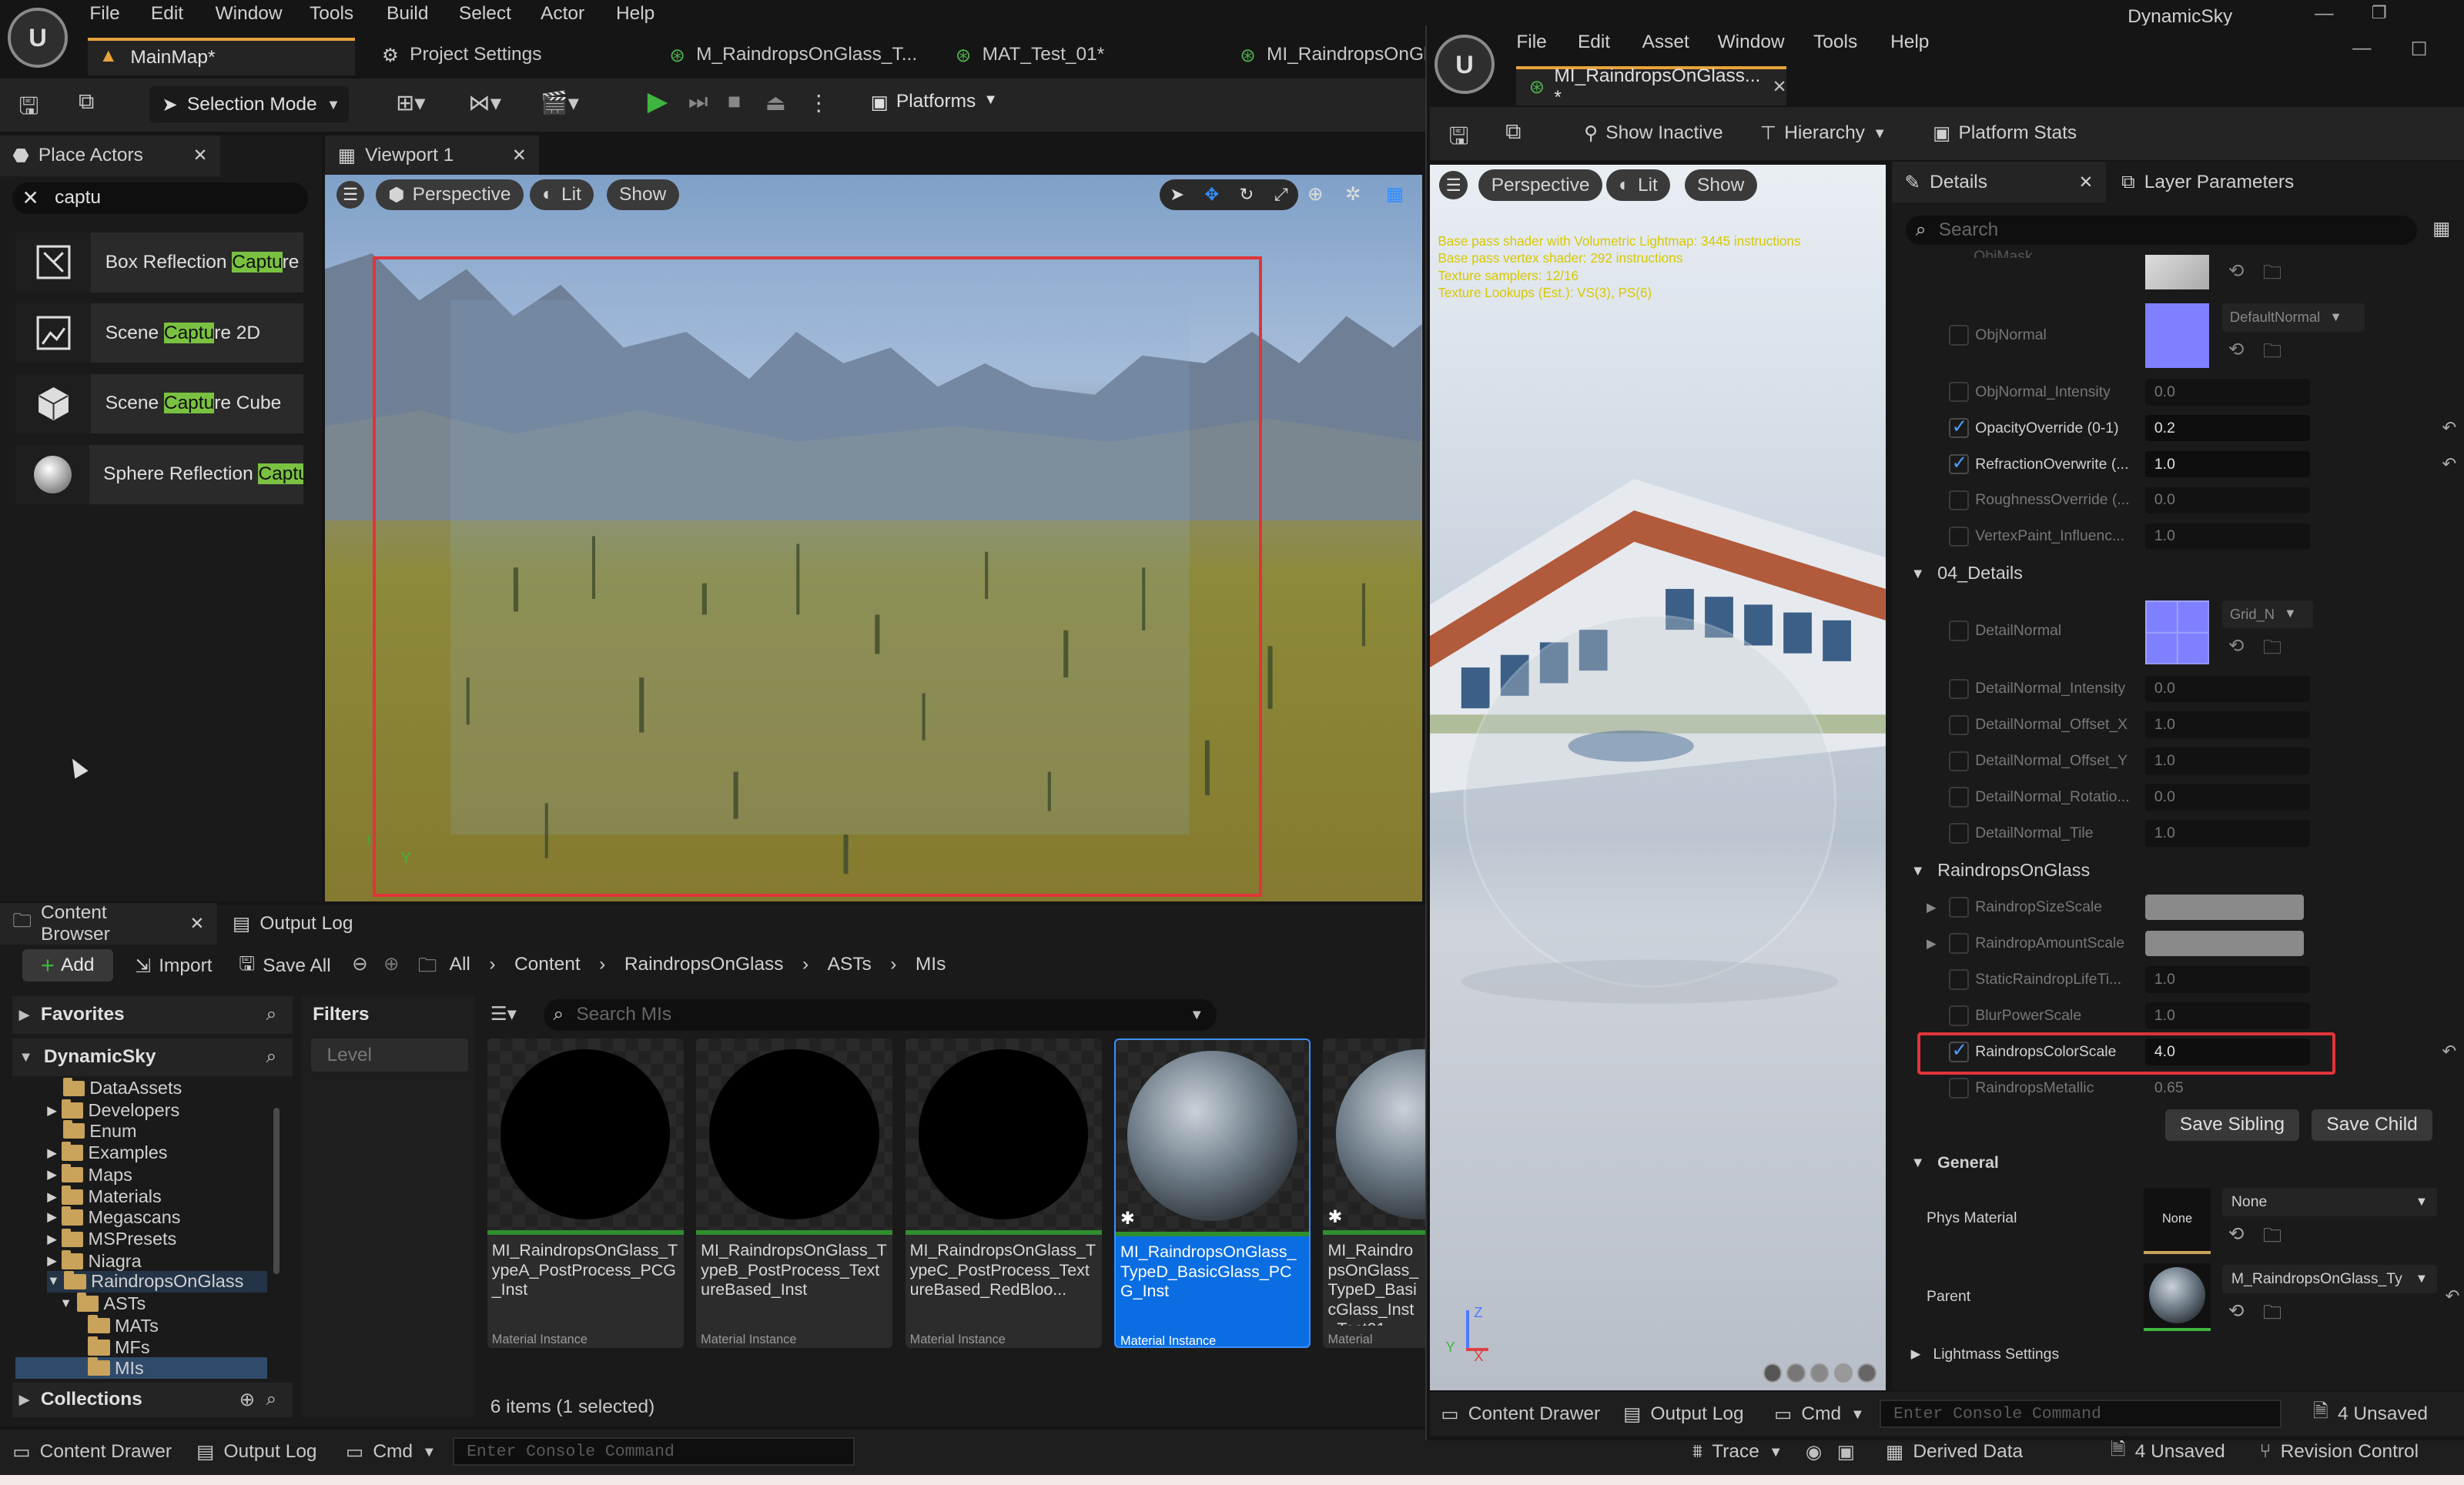 The height and width of the screenshot is (1485, 2464). What do you see at coordinates (113, 1217) in the screenshot?
I see `tree-megascans: ▶ Megascans` at bounding box center [113, 1217].